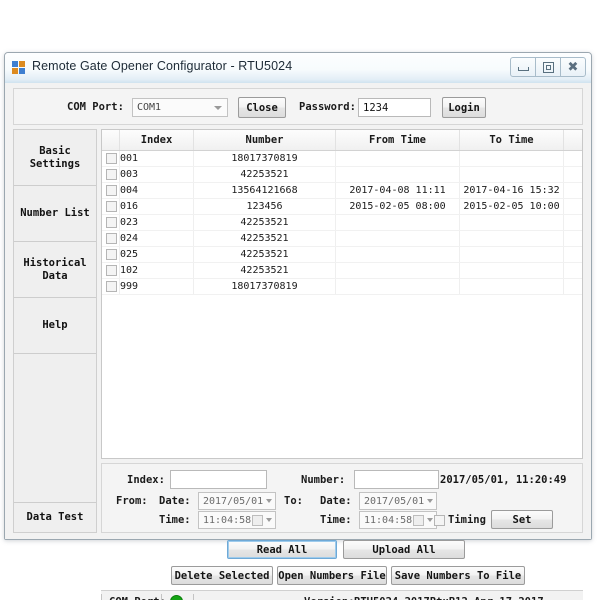 The width and height of the screenshot is (600, 600). What do you see at coordinates (222, 575) in the screenshot?
I see `delete-selected-button: Delete Selected` at bounding box center [222, 575].